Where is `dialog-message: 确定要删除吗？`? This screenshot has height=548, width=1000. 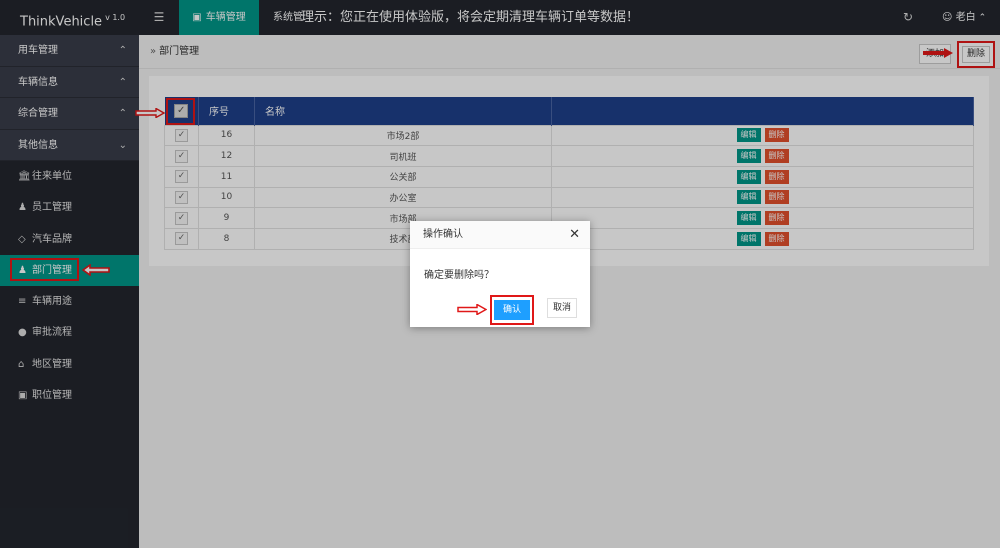
dialog-message: 确定要删除吗？ is located at coordinates (459, 275).